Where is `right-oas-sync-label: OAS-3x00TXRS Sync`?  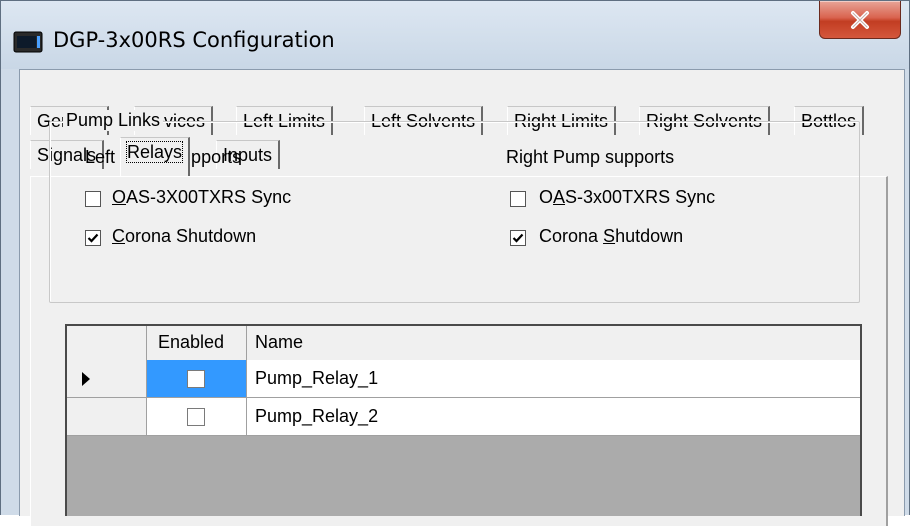
right-oas-sync-label: OAS-3x00TXRS Sync is located at coordinates (627, 197).